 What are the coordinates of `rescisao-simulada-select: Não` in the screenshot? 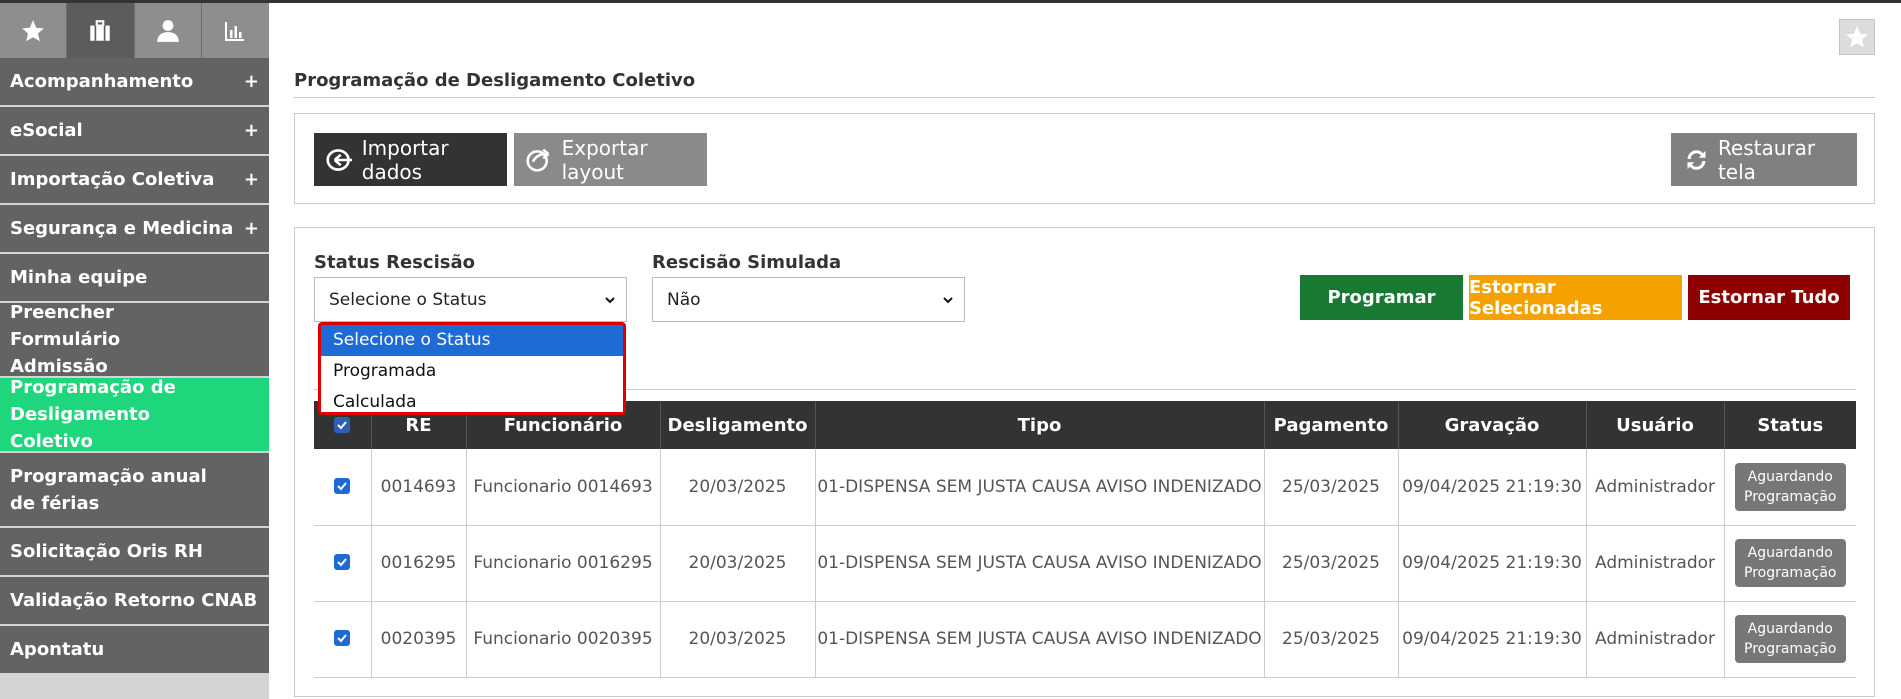 It's located at (808, 299).